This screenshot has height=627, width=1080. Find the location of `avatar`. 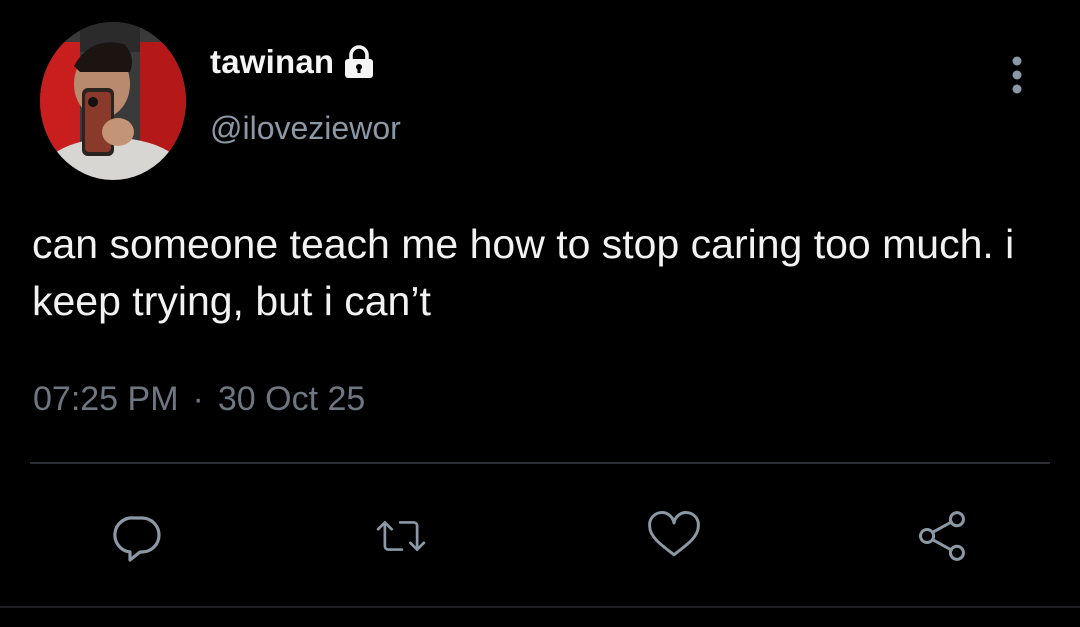

avatar is located at coordinates (113, 101).